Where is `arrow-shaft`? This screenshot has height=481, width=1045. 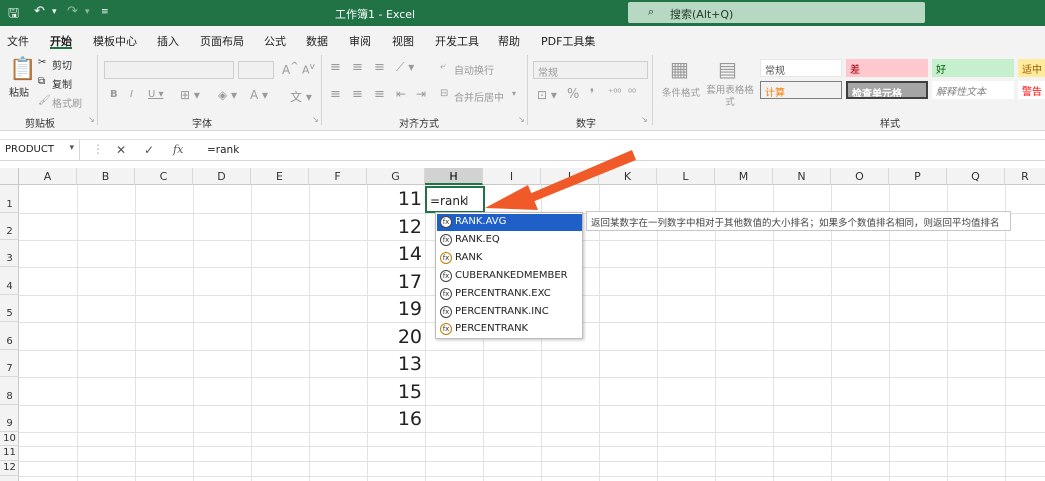
arrow-shaft is located at coordinates (581, 176).